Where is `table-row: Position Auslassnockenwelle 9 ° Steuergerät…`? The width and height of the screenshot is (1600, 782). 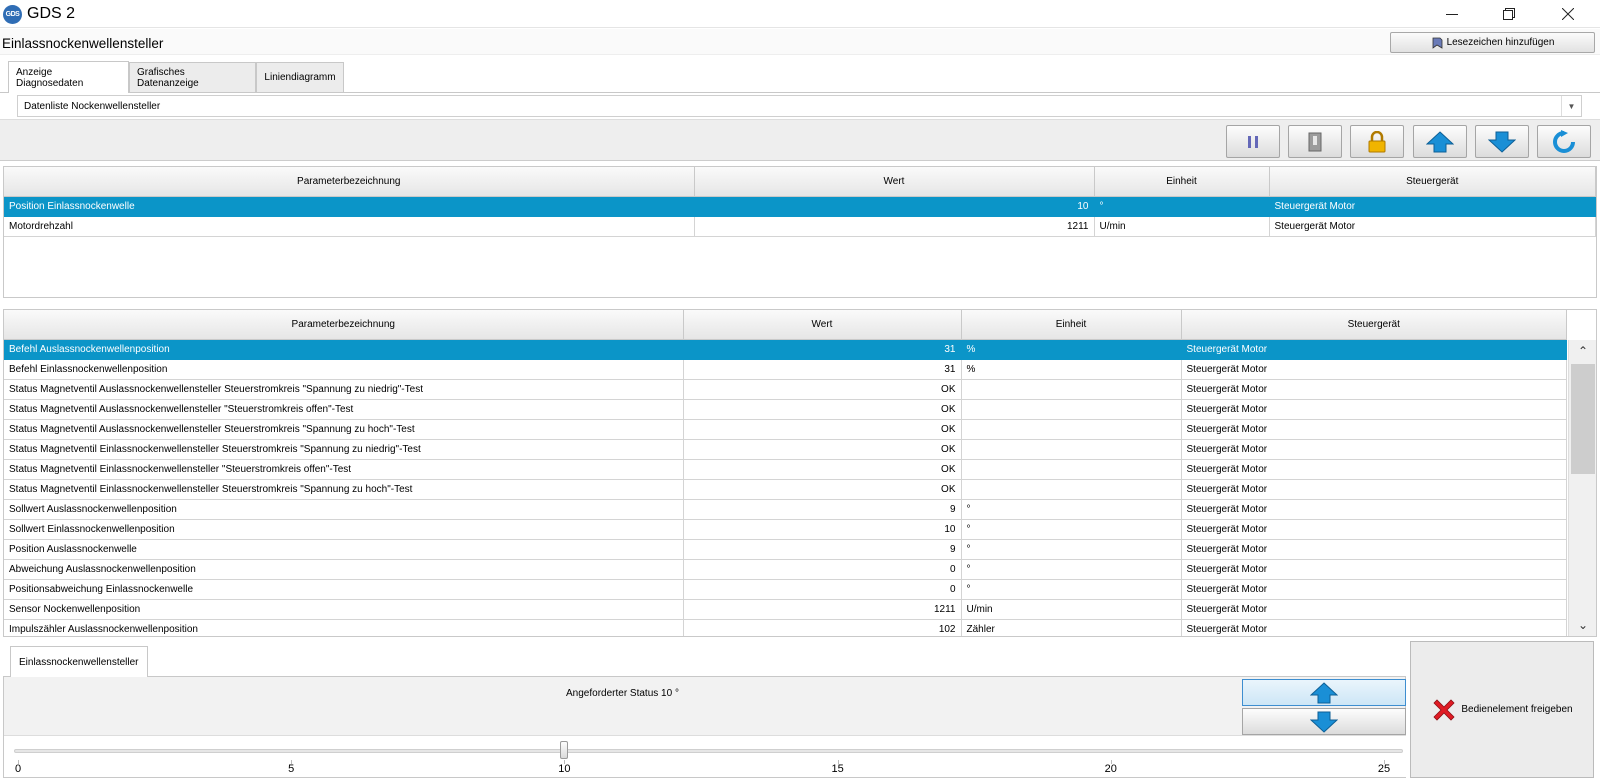 table-row: Position Auslassnockenwelle 9 ° Steuergerät… is located at coordinates (785, 549).